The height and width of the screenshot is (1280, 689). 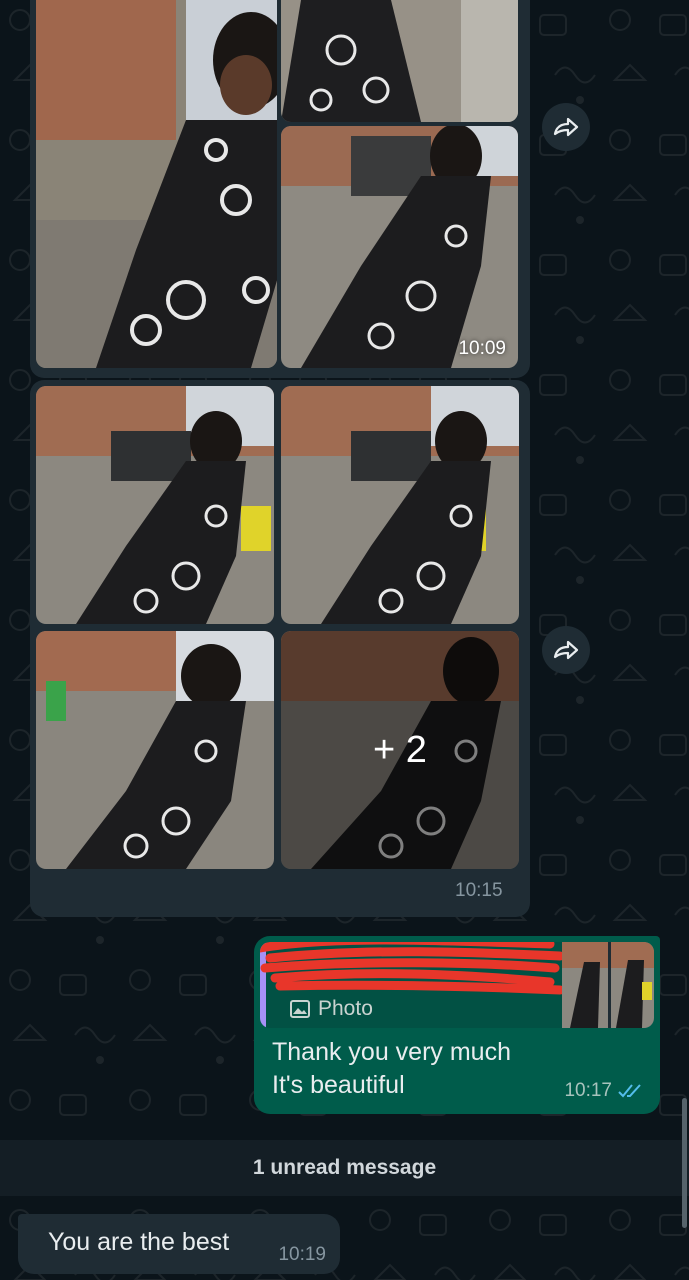 I want to click on album-1-time: 10:09, so click(x=482, y=348).